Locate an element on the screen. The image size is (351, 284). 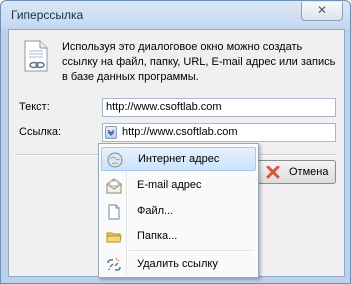
file-icon is located at coordinates (114, 212).